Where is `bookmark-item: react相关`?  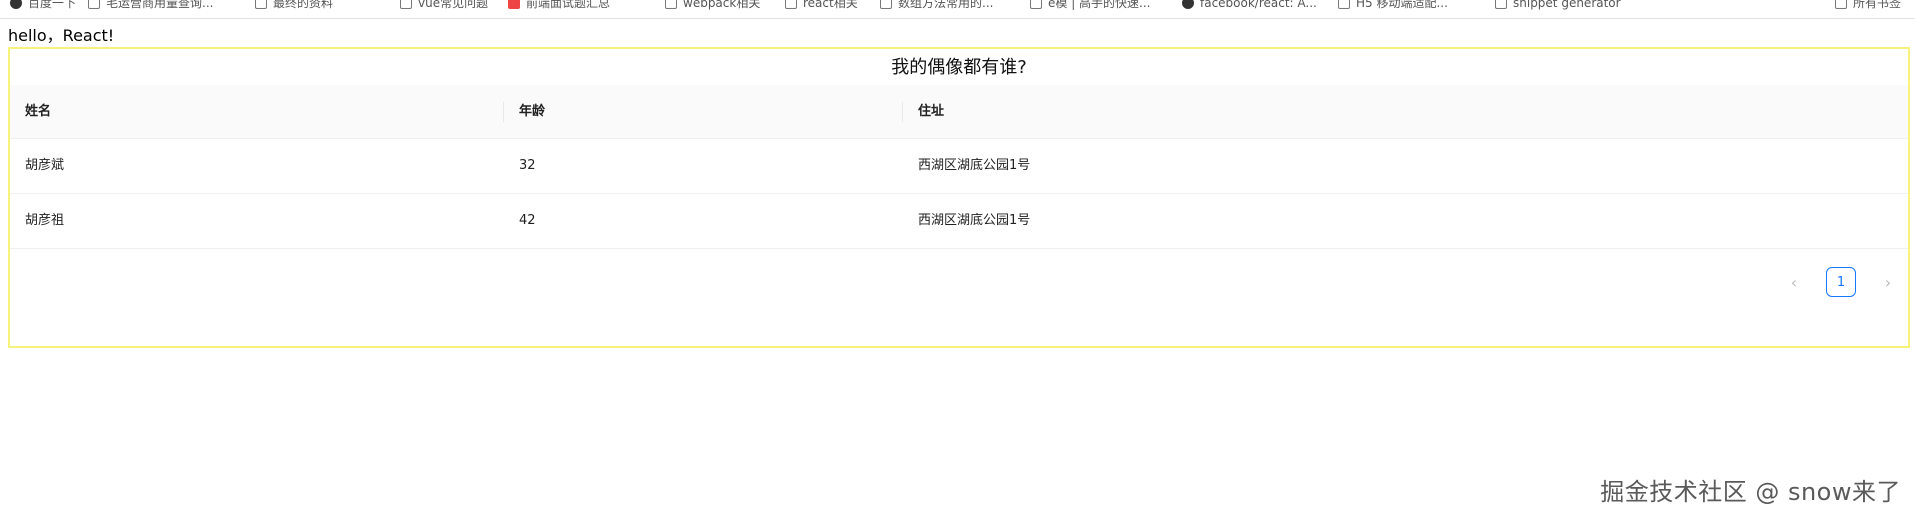
bookmark-item: react相关 is located at coordinates (821, 6).